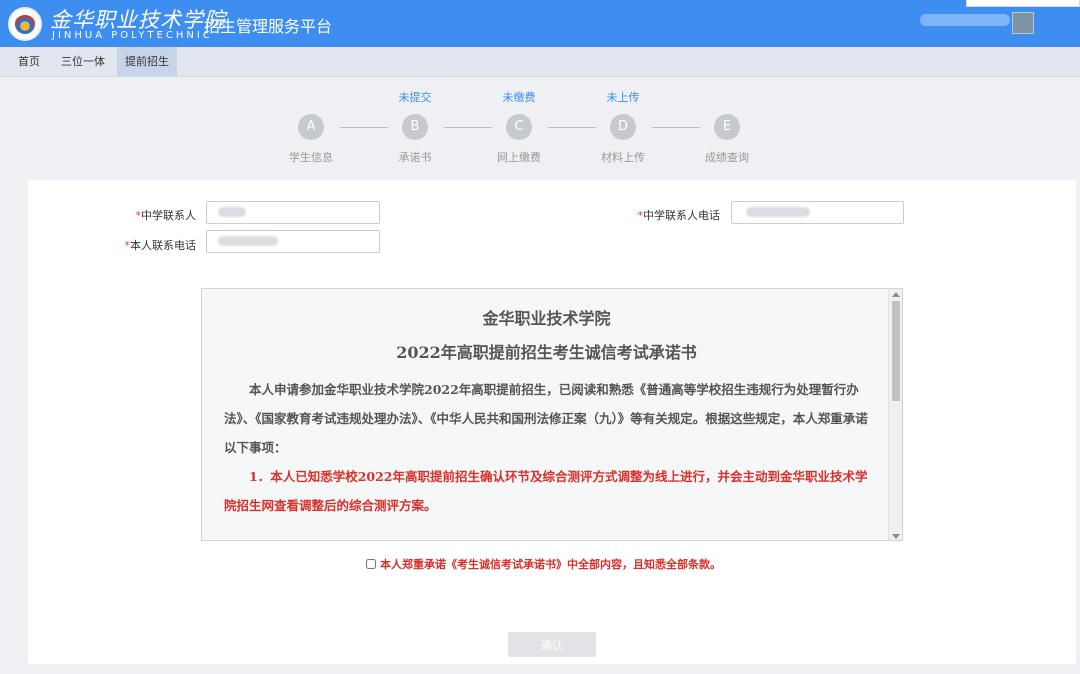  Describe the element at coordinates (546, 318) in the screenshot. I see `letter-title-school: 金华职业技术学院` at that location.